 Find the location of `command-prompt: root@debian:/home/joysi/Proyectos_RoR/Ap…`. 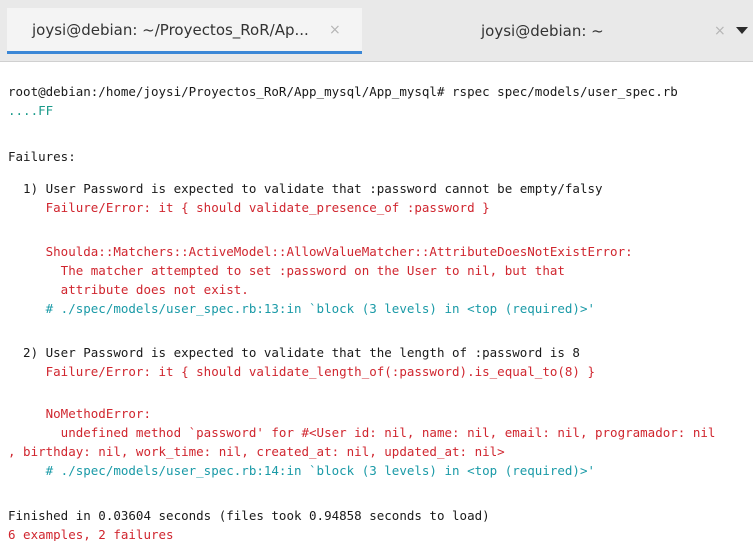

command-prompt: root@debian:/home/joysi/Proyectos_RoR/Ap… is located at coordinates (343, 91).